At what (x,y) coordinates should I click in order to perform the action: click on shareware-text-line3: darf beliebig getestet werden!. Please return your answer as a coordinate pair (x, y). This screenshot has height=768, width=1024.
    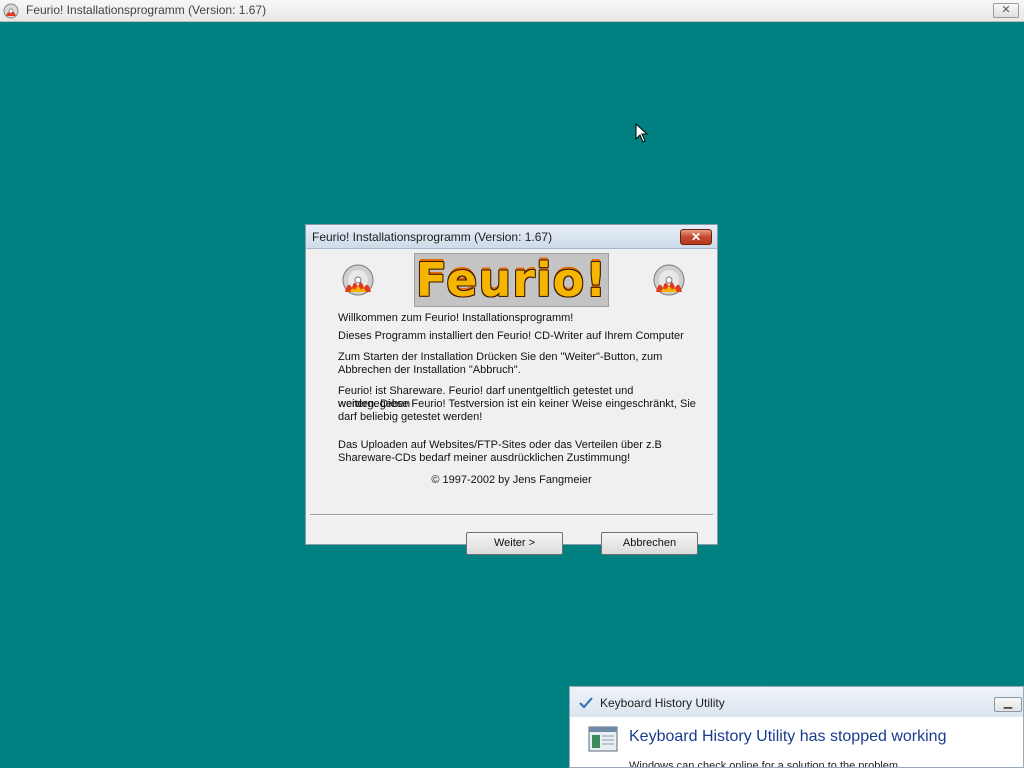
    Looking at the image, I should click on (410, 417).